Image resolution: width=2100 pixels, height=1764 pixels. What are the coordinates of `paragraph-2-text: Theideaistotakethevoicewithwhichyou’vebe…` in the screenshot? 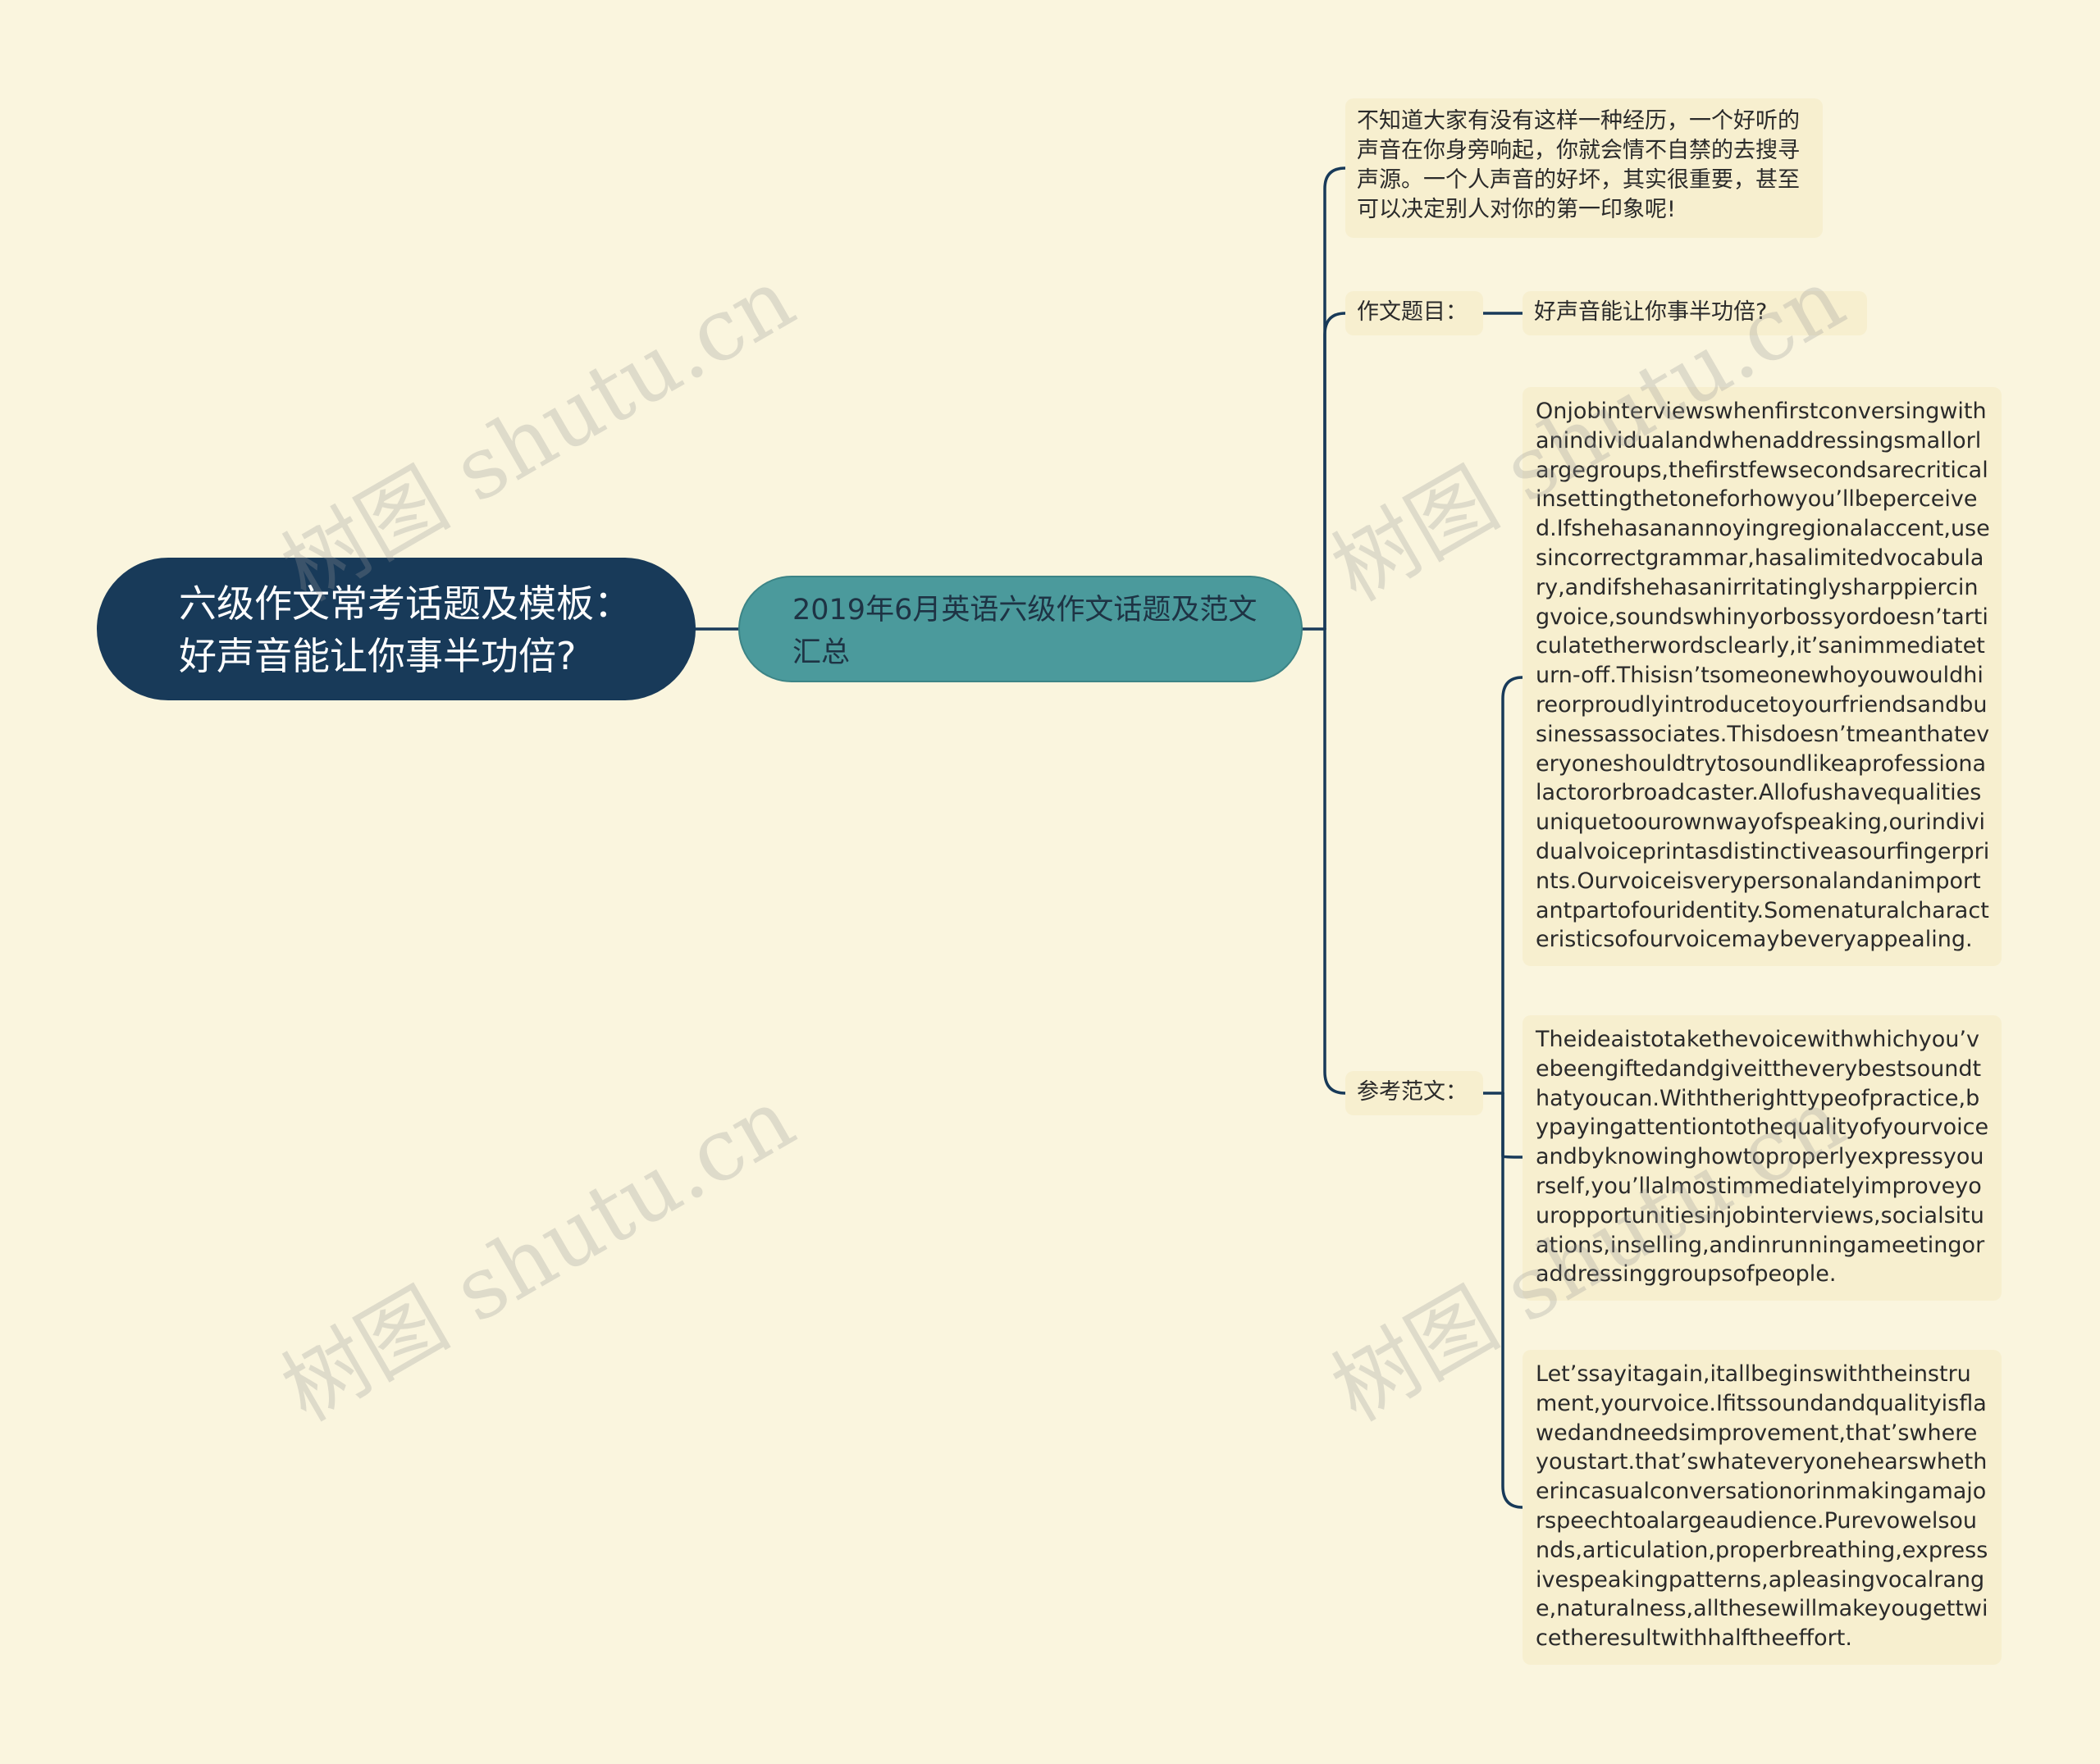 It's located at (1763, 1157).